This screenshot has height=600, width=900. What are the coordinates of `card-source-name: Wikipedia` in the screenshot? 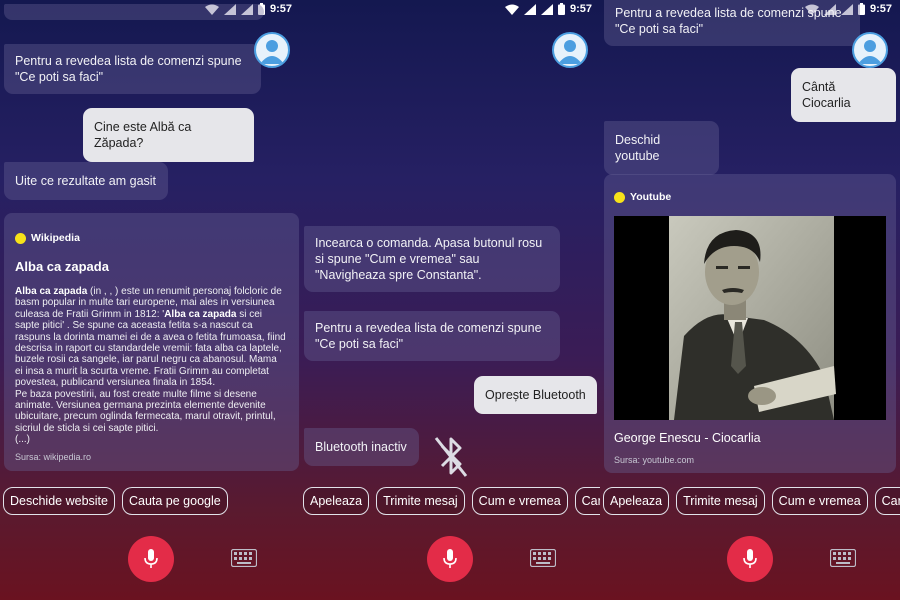 It's located at (55, 238).